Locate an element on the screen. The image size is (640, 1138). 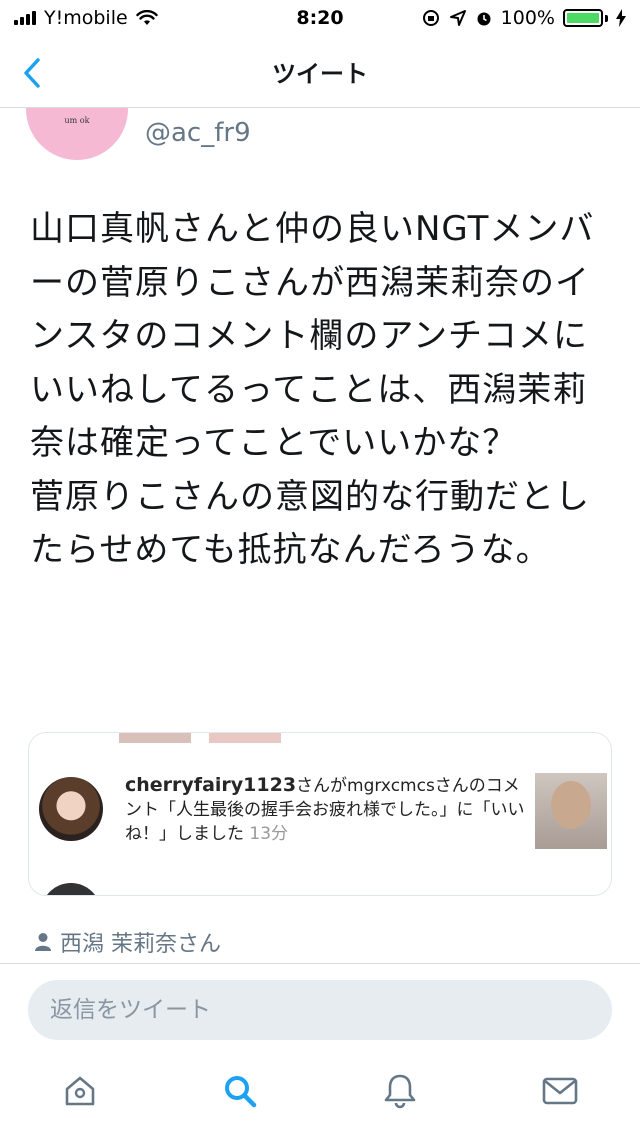
notifications-icon is located at coordinates (400, 1091).